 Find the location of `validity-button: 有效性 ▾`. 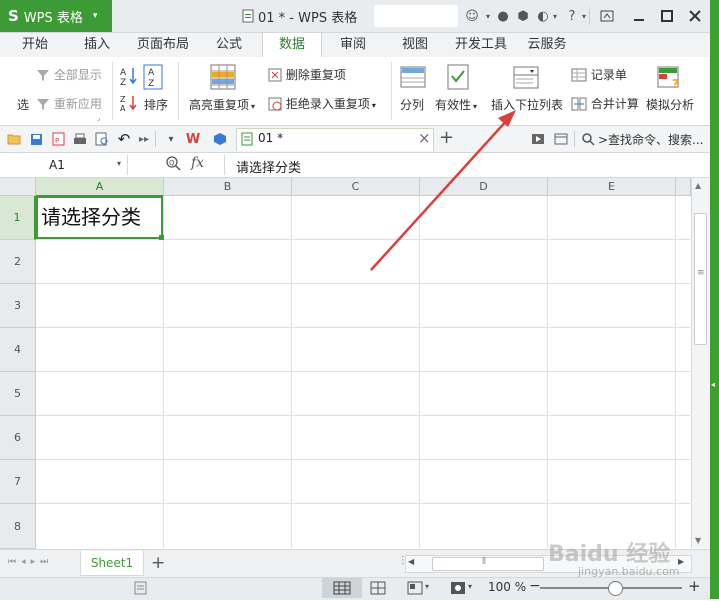

validity-button: 有效性 ▾ is located at coordinates (456, 104).